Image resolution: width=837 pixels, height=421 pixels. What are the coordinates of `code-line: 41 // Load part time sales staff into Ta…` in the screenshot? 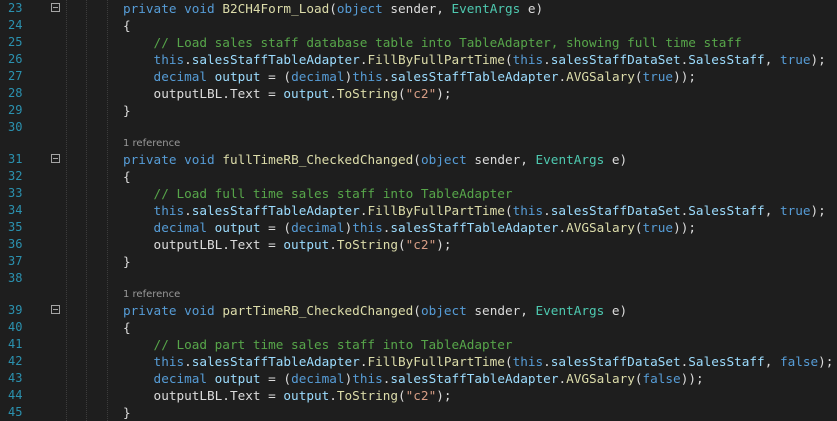 It's located at (418, 344).